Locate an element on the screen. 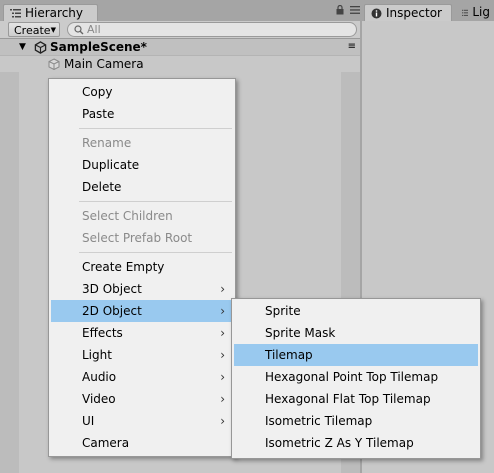 This screenshot has height=473, width=494. search-icon is located at coordinates (79, 29).